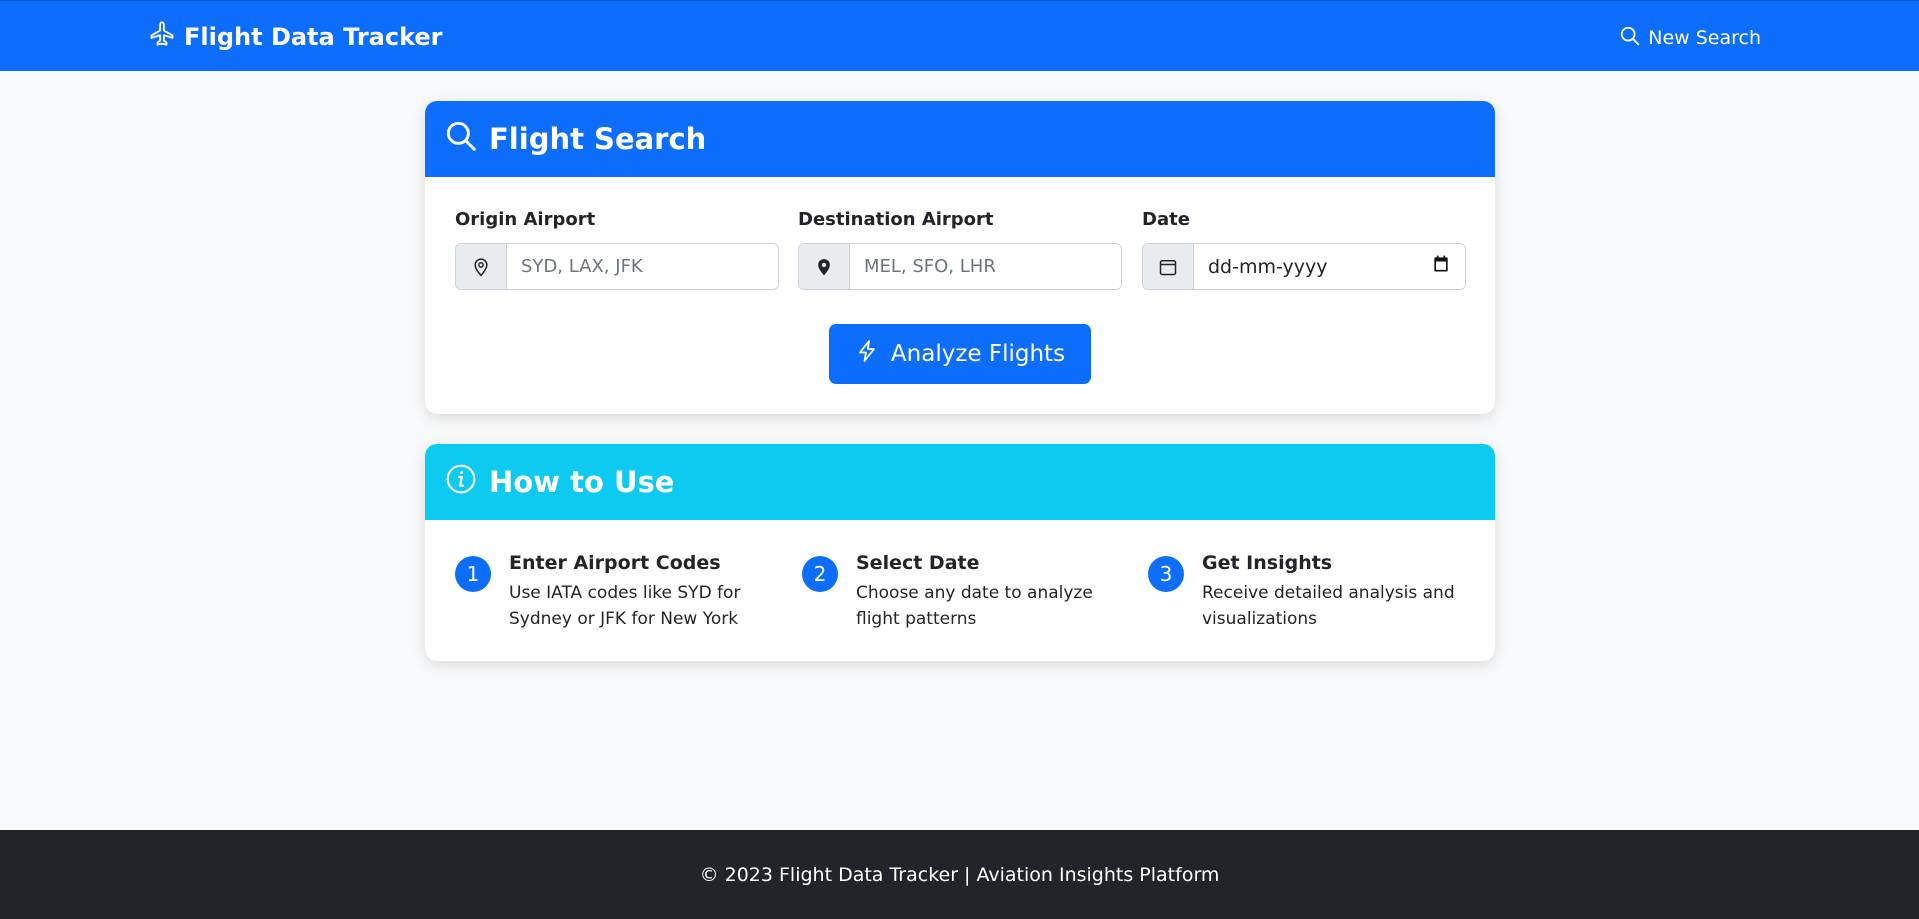 The image size is (1919, 919). Describe the element at coordinates (582, 482) in the screenshot. I see `how-to-use-title: How to Use` at that location.